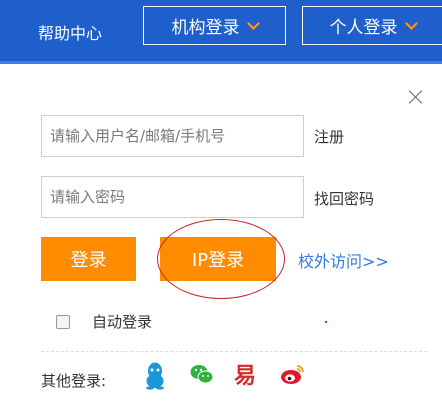 This screenshot has width=442, height=413. I want to click on ip-login-button: IP登录, so click(218, 259).